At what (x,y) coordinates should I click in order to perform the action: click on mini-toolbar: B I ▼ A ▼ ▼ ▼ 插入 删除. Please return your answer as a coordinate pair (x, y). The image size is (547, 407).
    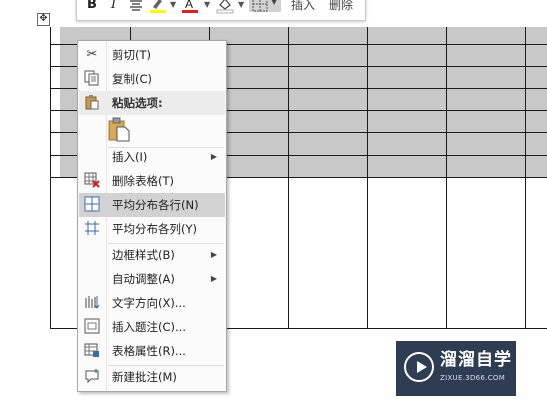
    Looking at the image, I should click on (221, 10).